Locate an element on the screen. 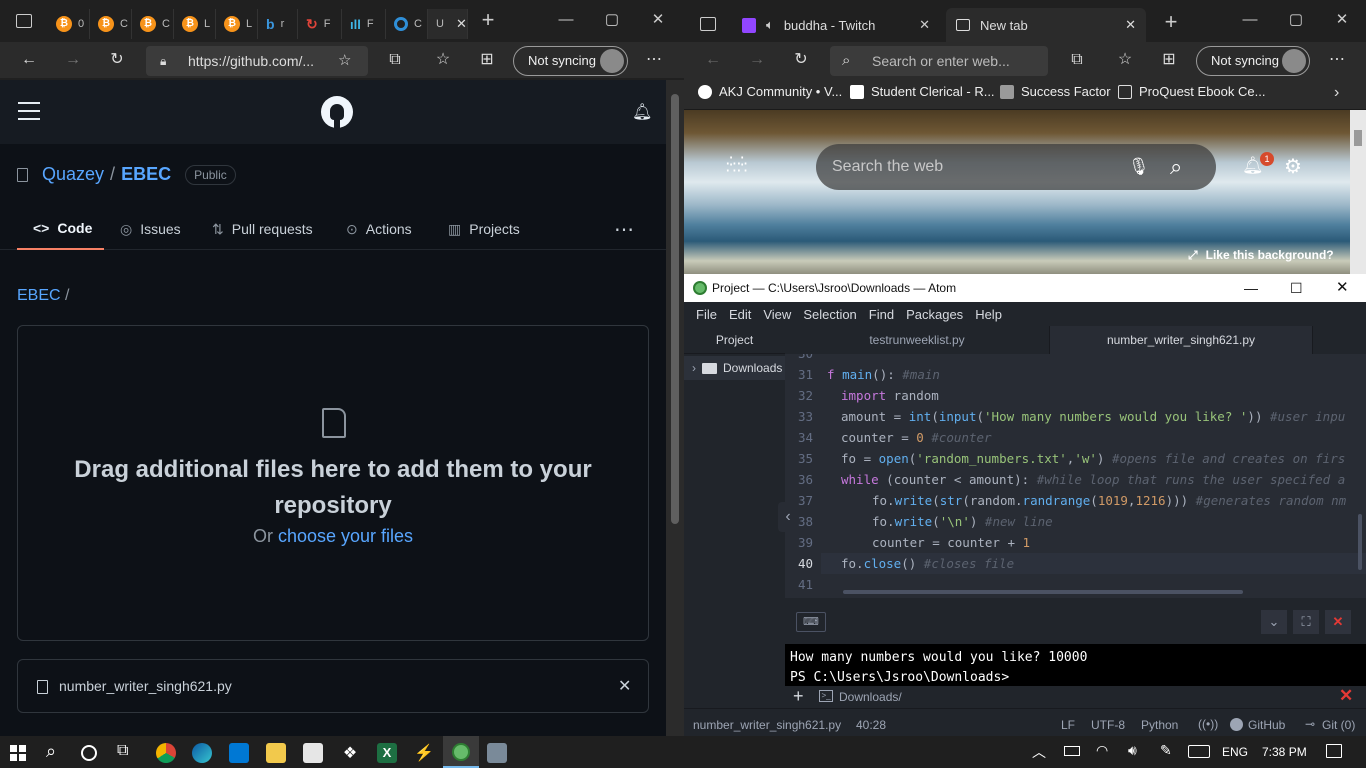 The width and height of the screenshot is (1366, 768). hamburger-menu-icon is located at coordinates (29, 111).